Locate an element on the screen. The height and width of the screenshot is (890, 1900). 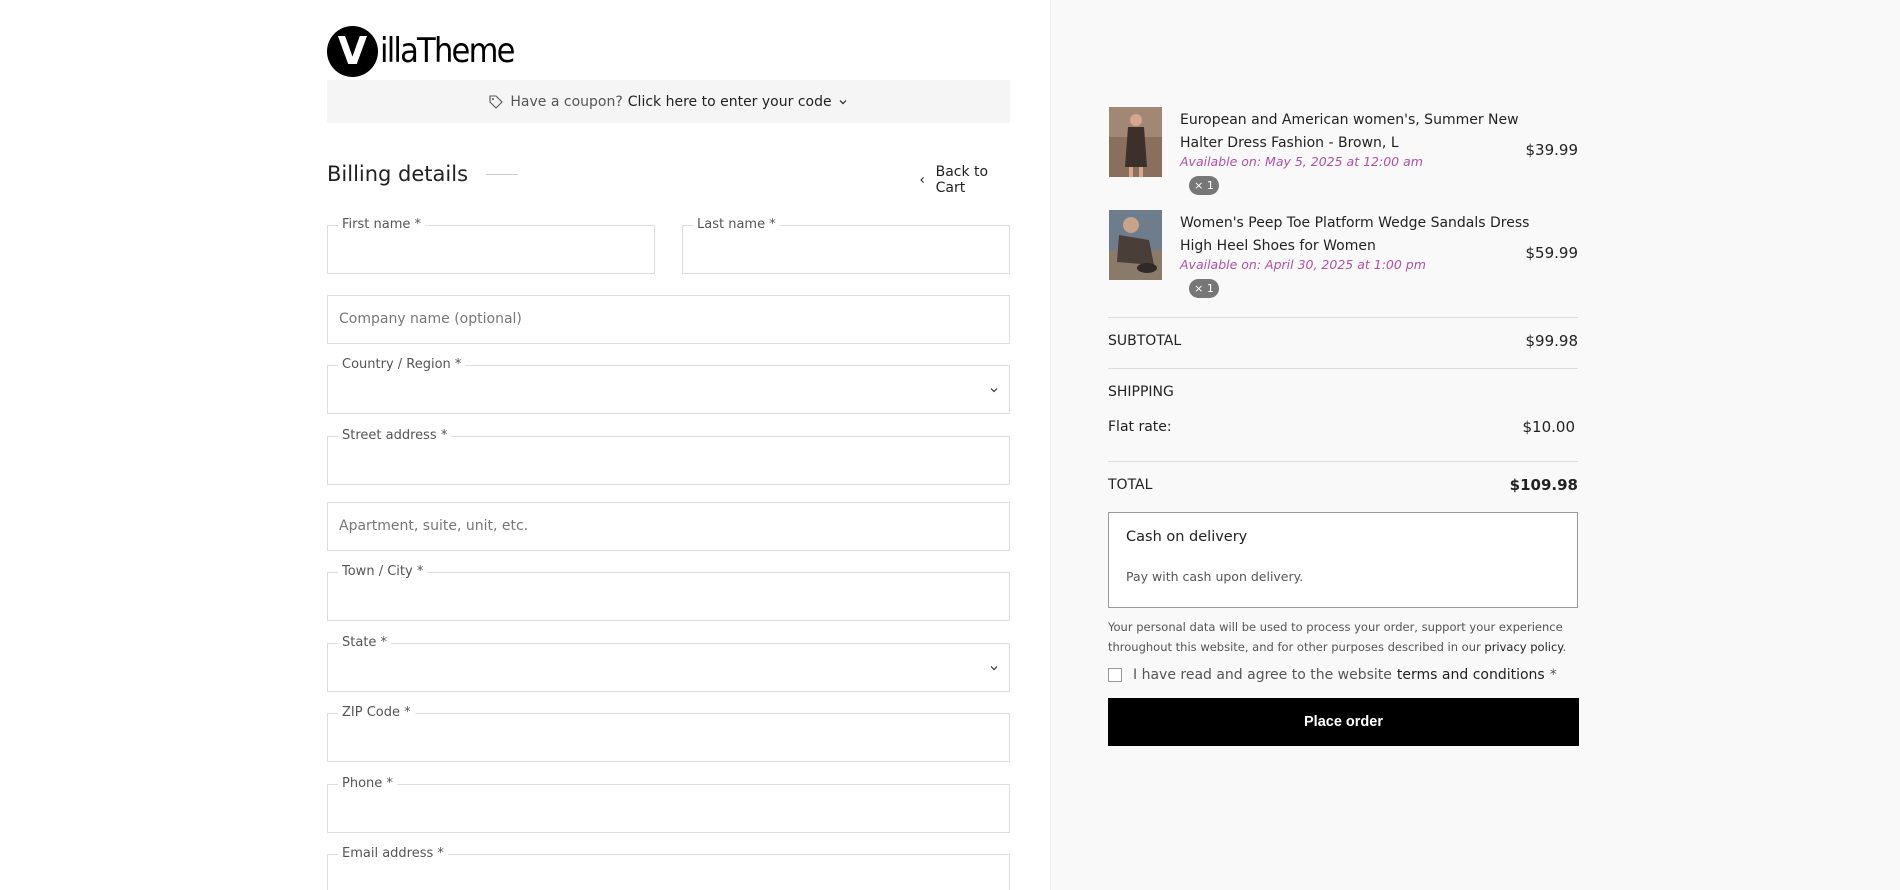
place-order-button: Place order is located at coordinates (1343, 722).